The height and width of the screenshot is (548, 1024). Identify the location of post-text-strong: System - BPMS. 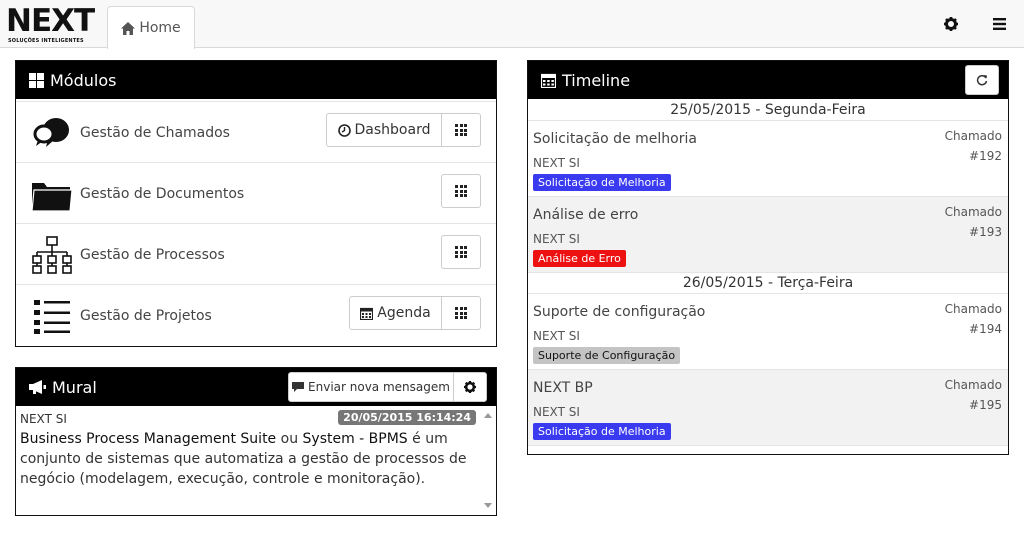
(355, 439).